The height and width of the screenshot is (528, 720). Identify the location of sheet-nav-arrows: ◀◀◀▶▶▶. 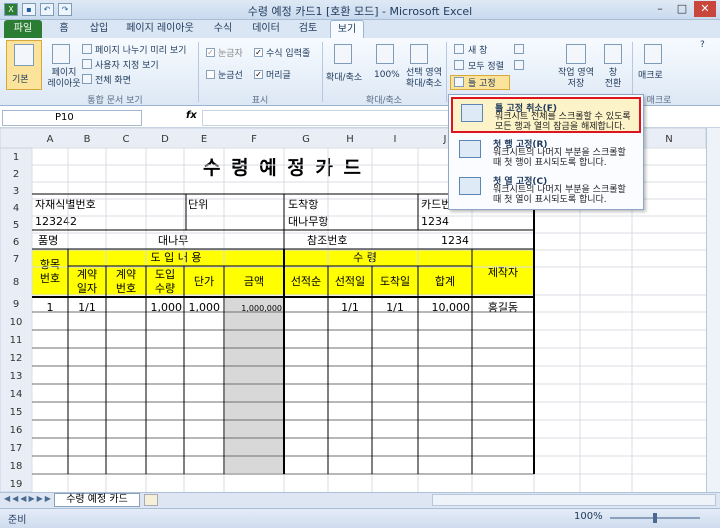
(28, 498).